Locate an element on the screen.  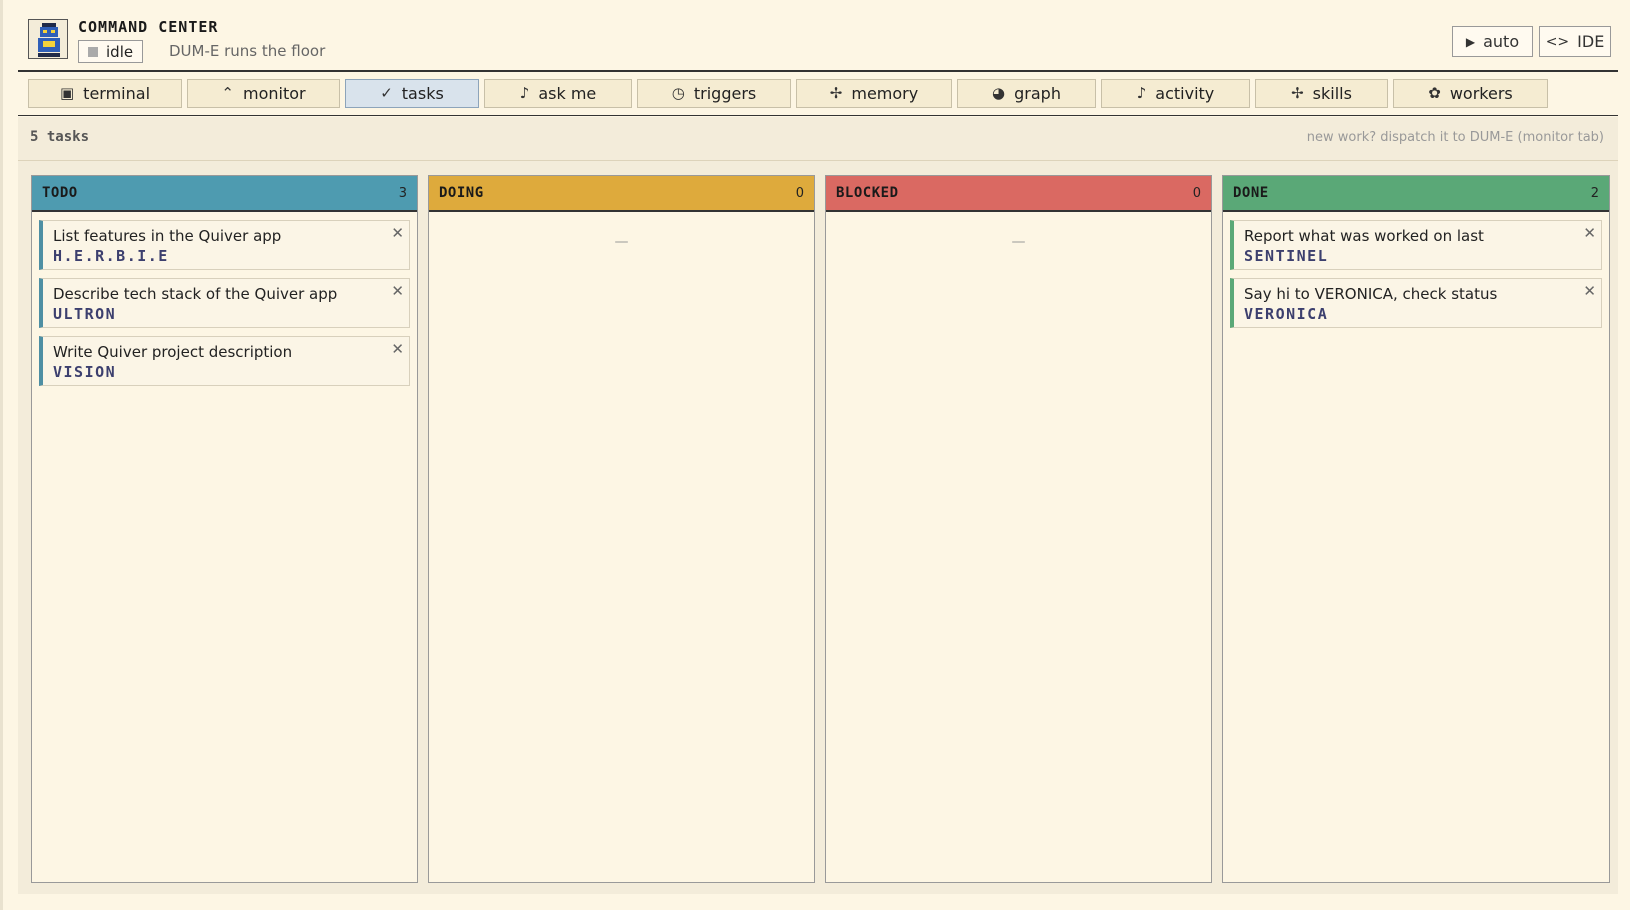
tab-graph: ◕ graph is located at coordinates (1026, 93).